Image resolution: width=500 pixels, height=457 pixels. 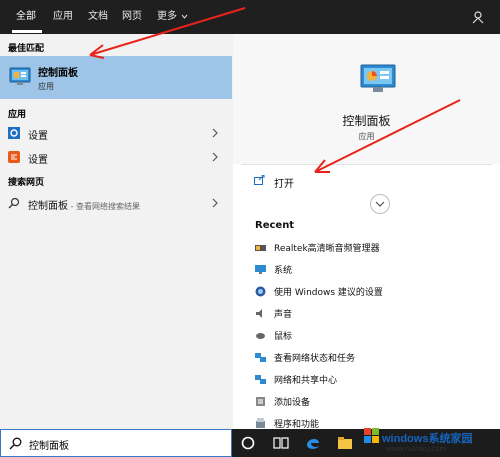 I want to click on open-icon, so click(x=259, y=180).